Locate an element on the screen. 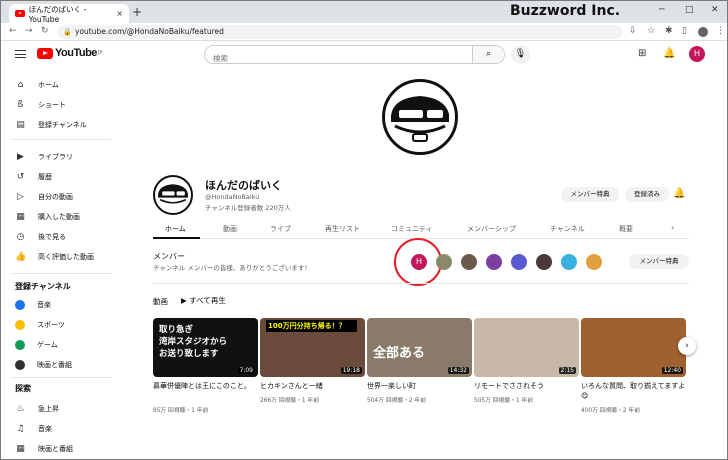 Image resolution: width=728 pixels, height=460 pixels. sidebar-item-main-1: ß ショート is located at coordinates (40, 105).